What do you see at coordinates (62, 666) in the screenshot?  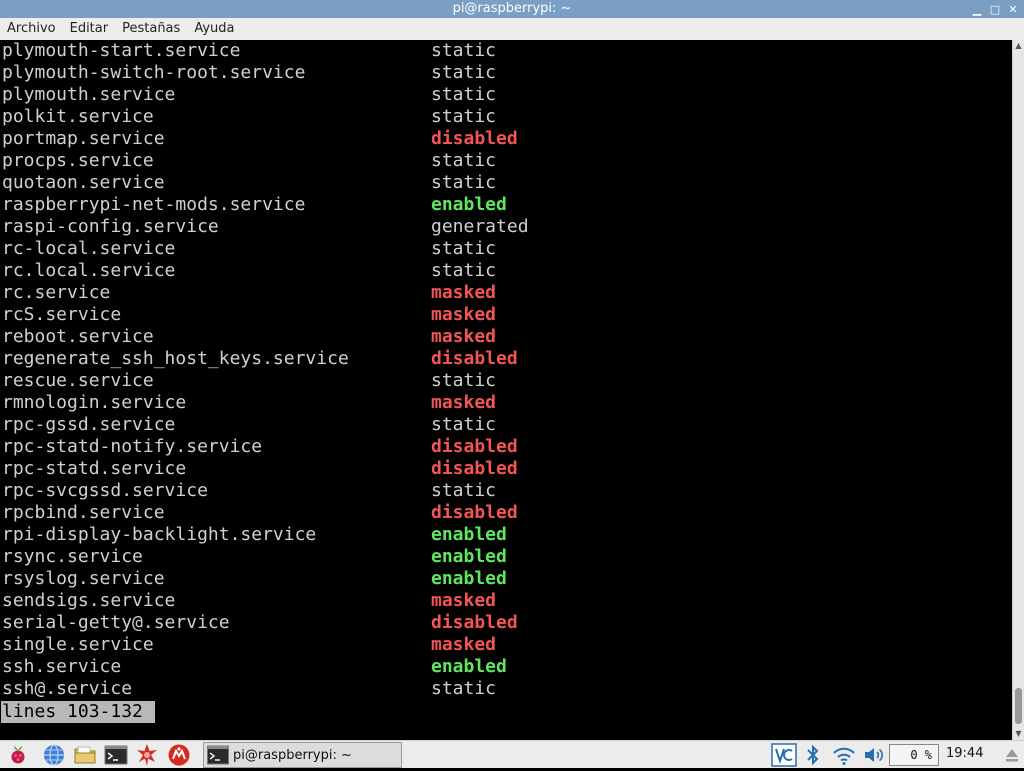 I see `service-name: ssh.service` at bounding box center [62, 666].